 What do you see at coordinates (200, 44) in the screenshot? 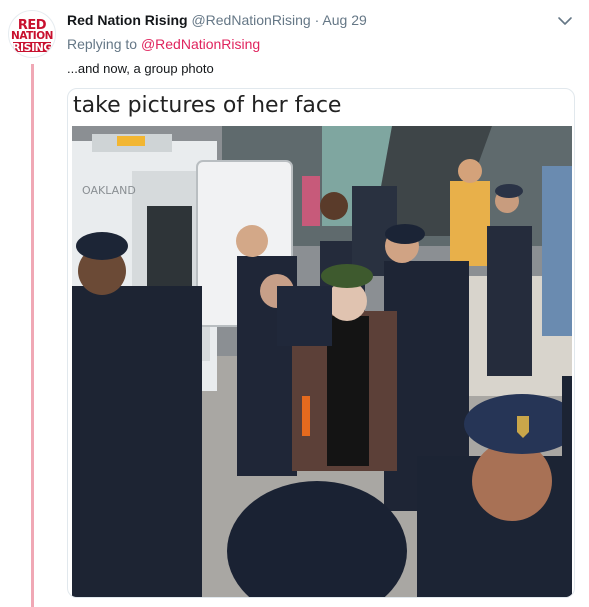
I see `replying-to-mention: @RedNationRising` at bounding box center [200, 44].